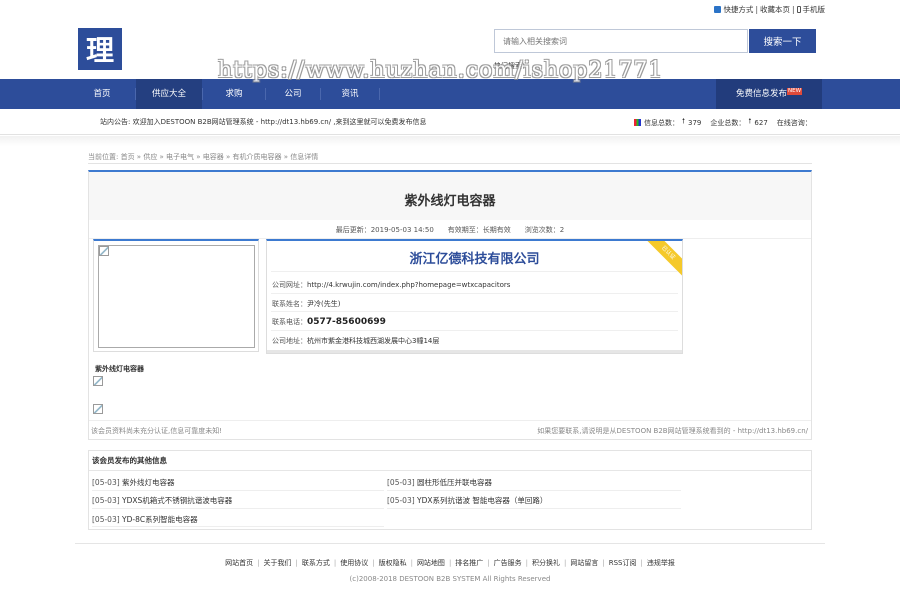 The image size is (900, 600). I want to click on online-label: 在线咨询：, so click(794, 122).